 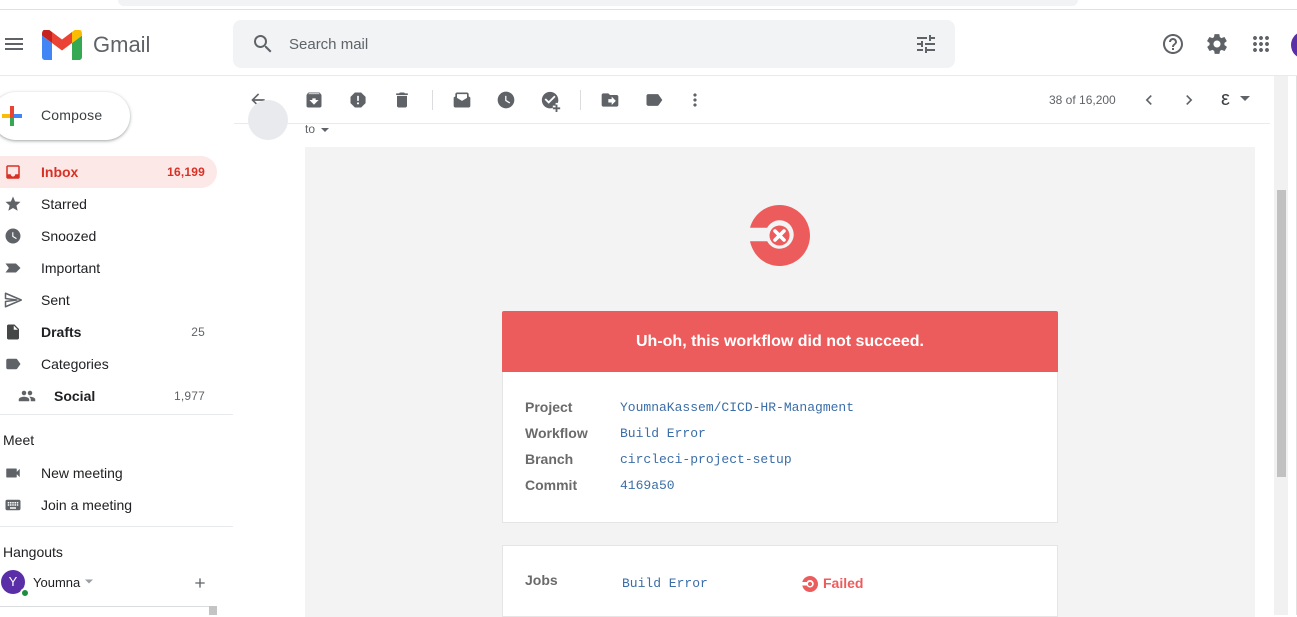 I want to click on add-to-tasks-icon, so click(x=551, y=101).